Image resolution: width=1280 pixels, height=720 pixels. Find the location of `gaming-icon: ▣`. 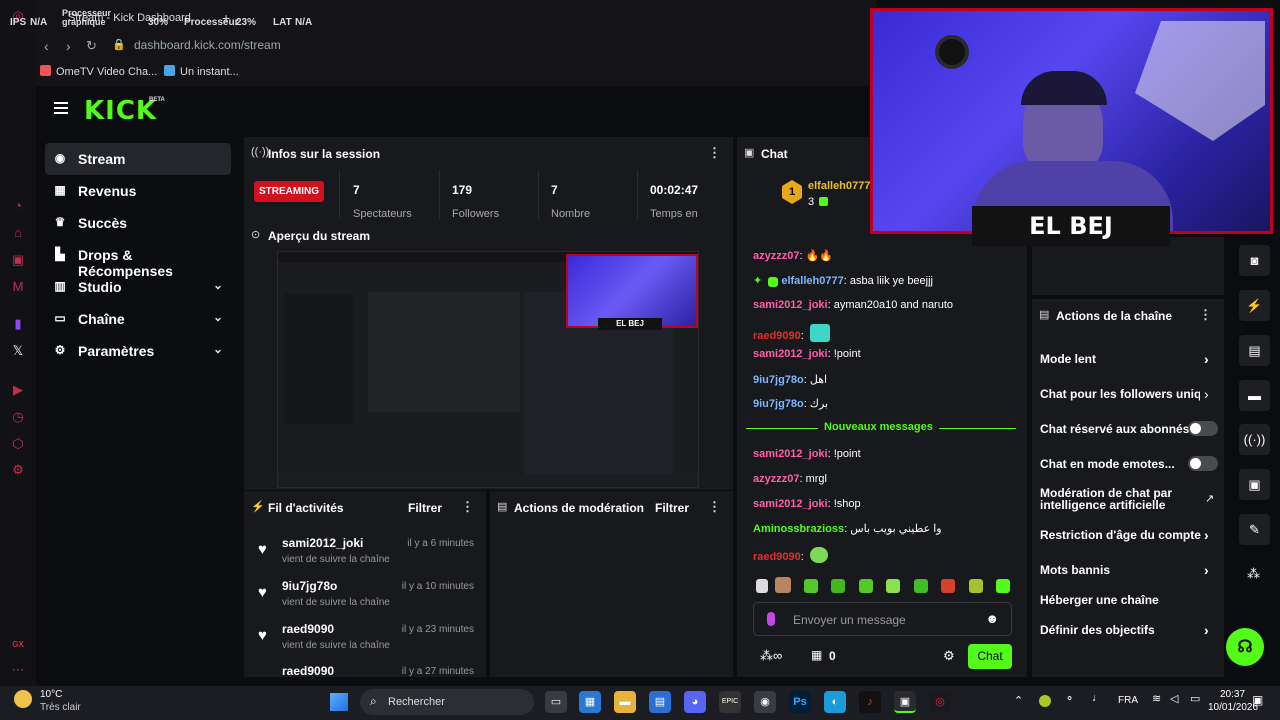

gaming-icon: ▣ is located at coordinates (18, 260).